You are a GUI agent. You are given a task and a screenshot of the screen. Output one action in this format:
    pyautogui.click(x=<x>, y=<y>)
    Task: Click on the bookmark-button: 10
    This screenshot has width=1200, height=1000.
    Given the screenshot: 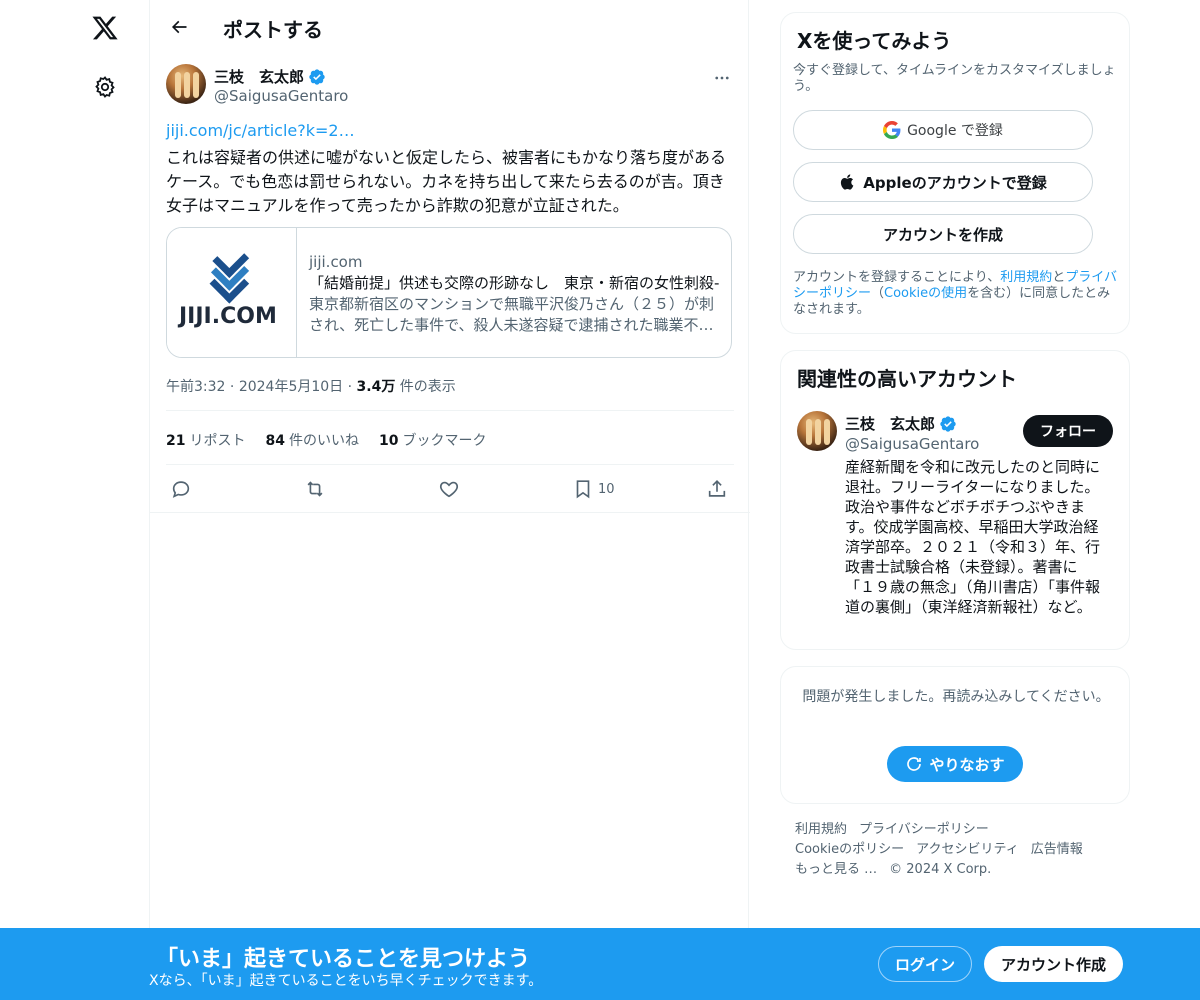 What is the action you would take?
    pyautogui.click(x=593, y=489)
    